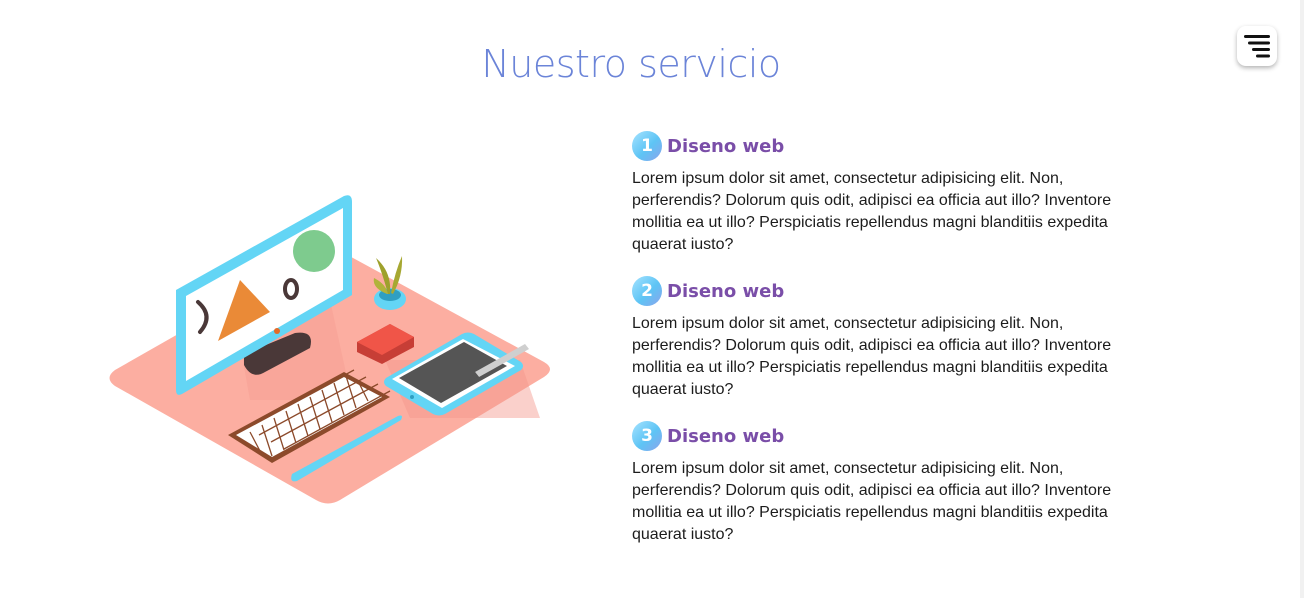 This screenshot has height=598, width=1304. Describe the element at coordinates (647, 436) in the screenshot. I see `number-badge: 3` at that location.